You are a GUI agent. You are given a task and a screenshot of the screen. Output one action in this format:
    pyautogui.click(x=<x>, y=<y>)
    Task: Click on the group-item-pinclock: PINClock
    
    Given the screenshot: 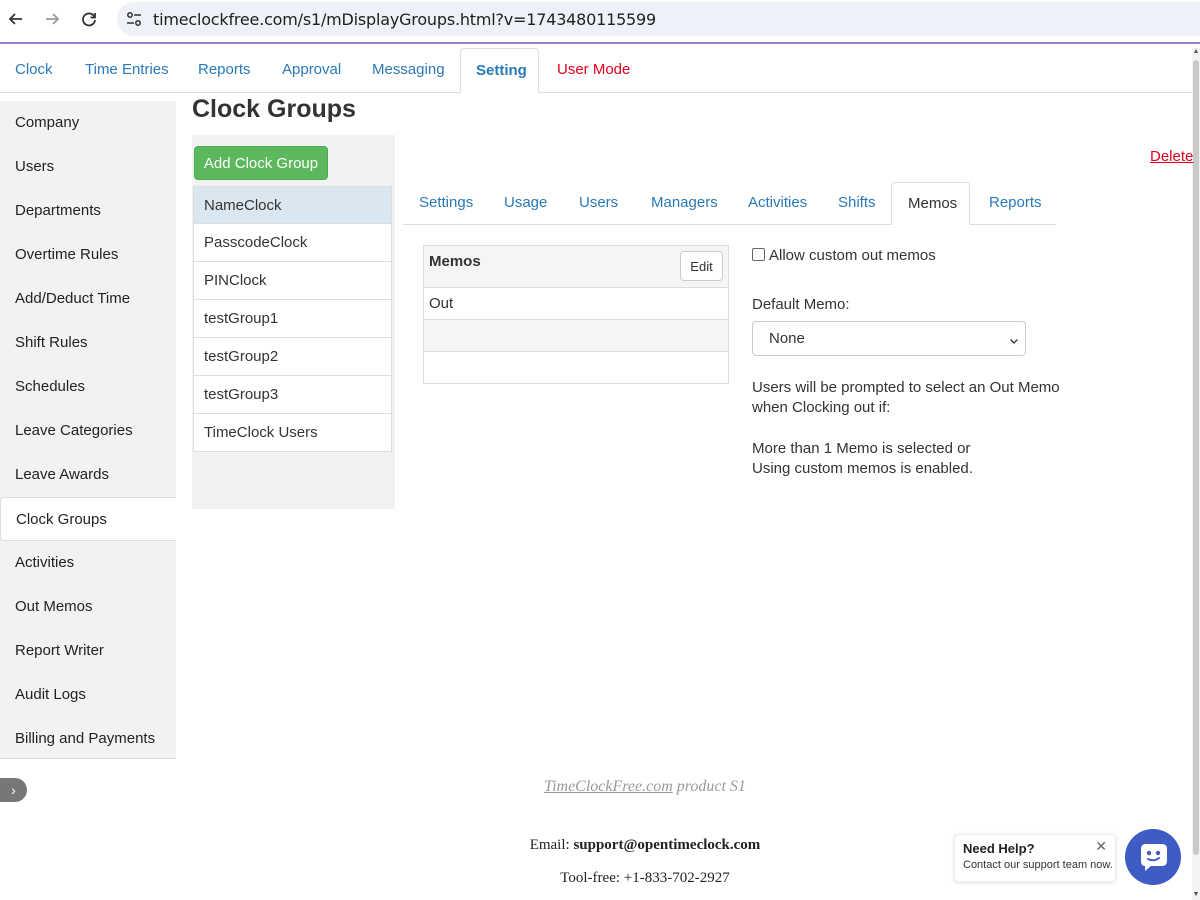 What is the action you would take?
    pyautogui.click(x=292, y=281)
    